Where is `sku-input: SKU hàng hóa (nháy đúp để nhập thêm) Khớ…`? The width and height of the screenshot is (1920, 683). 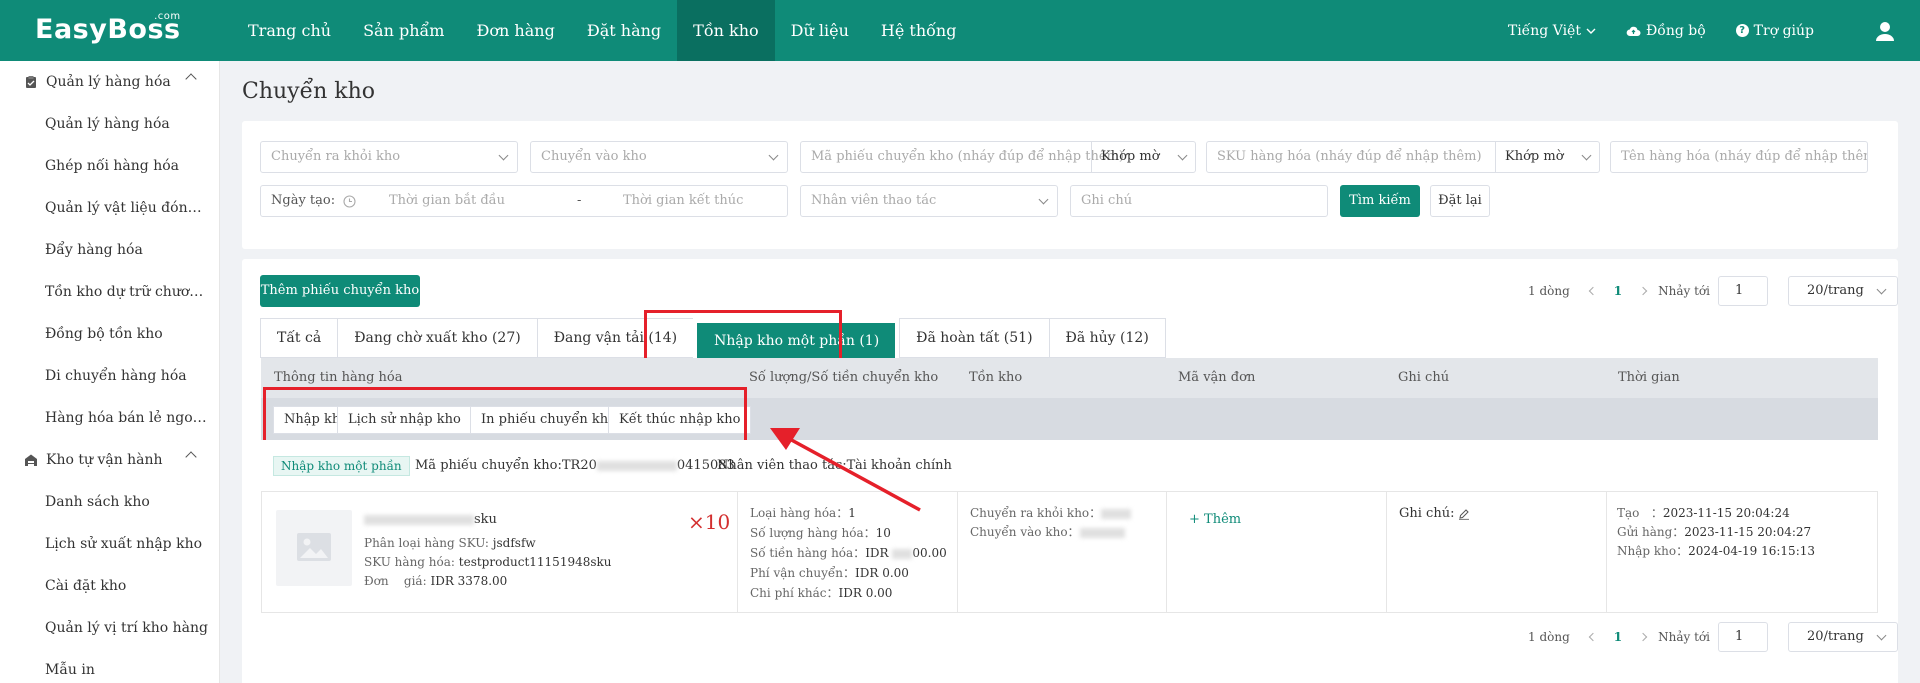 sku-input: SKU hàng hóa (nháy đúp để nhập thêm) Khớ… is located at coordinates (1403, 157).